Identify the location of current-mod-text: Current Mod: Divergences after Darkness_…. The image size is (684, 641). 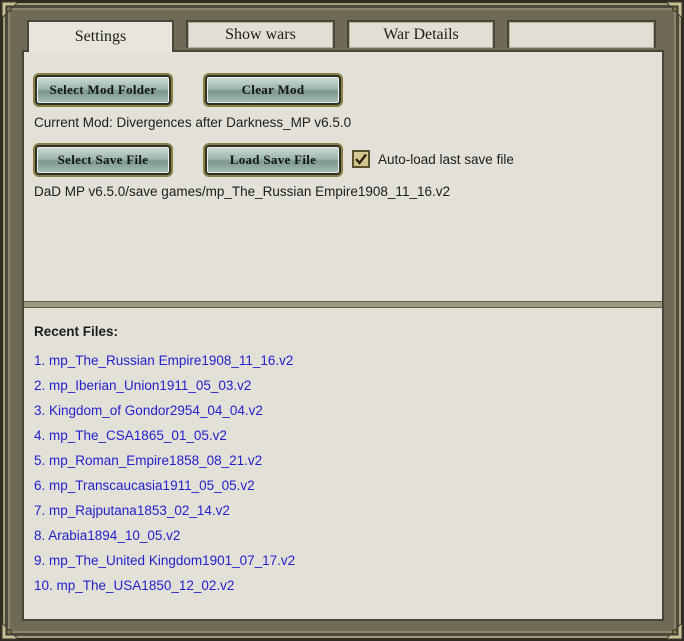
(193, 122).